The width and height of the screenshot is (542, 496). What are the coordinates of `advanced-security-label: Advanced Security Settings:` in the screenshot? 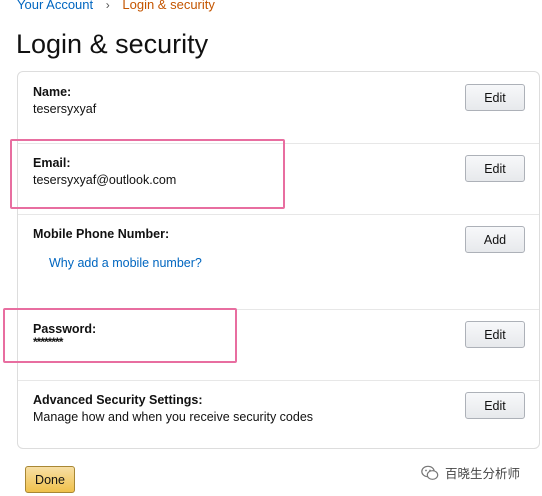 It's located at (118, 400).